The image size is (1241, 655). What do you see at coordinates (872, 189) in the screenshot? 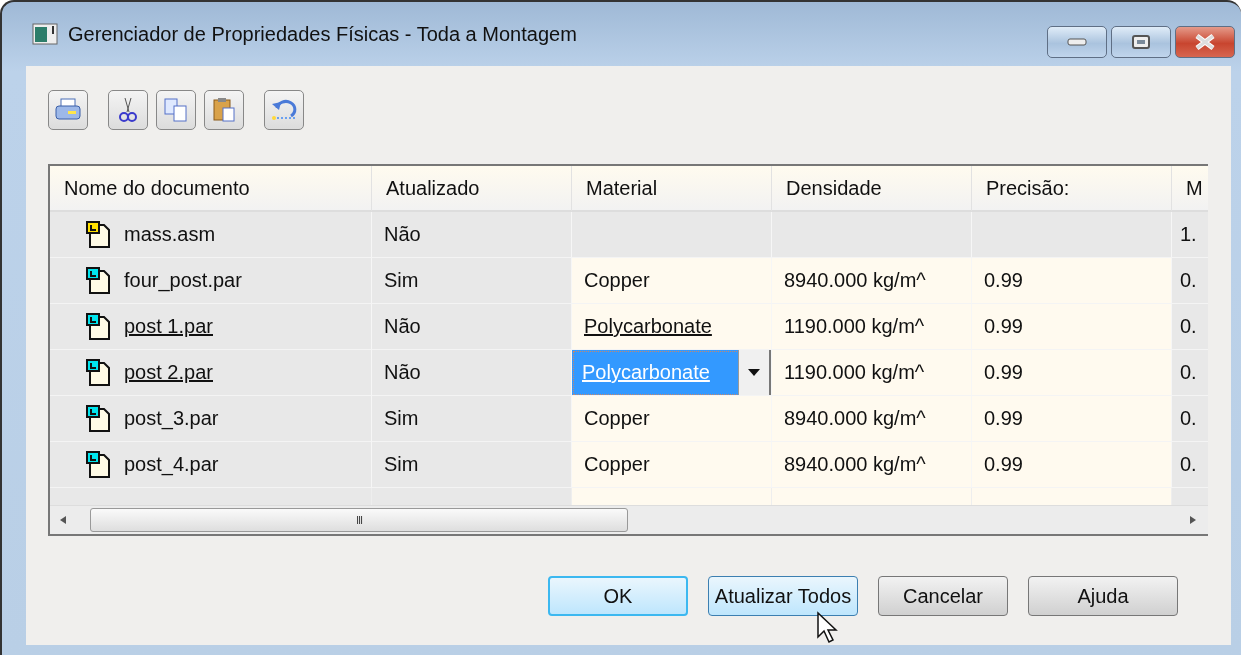
I see `column-header: Densidade` at bounding box center [872, 189].